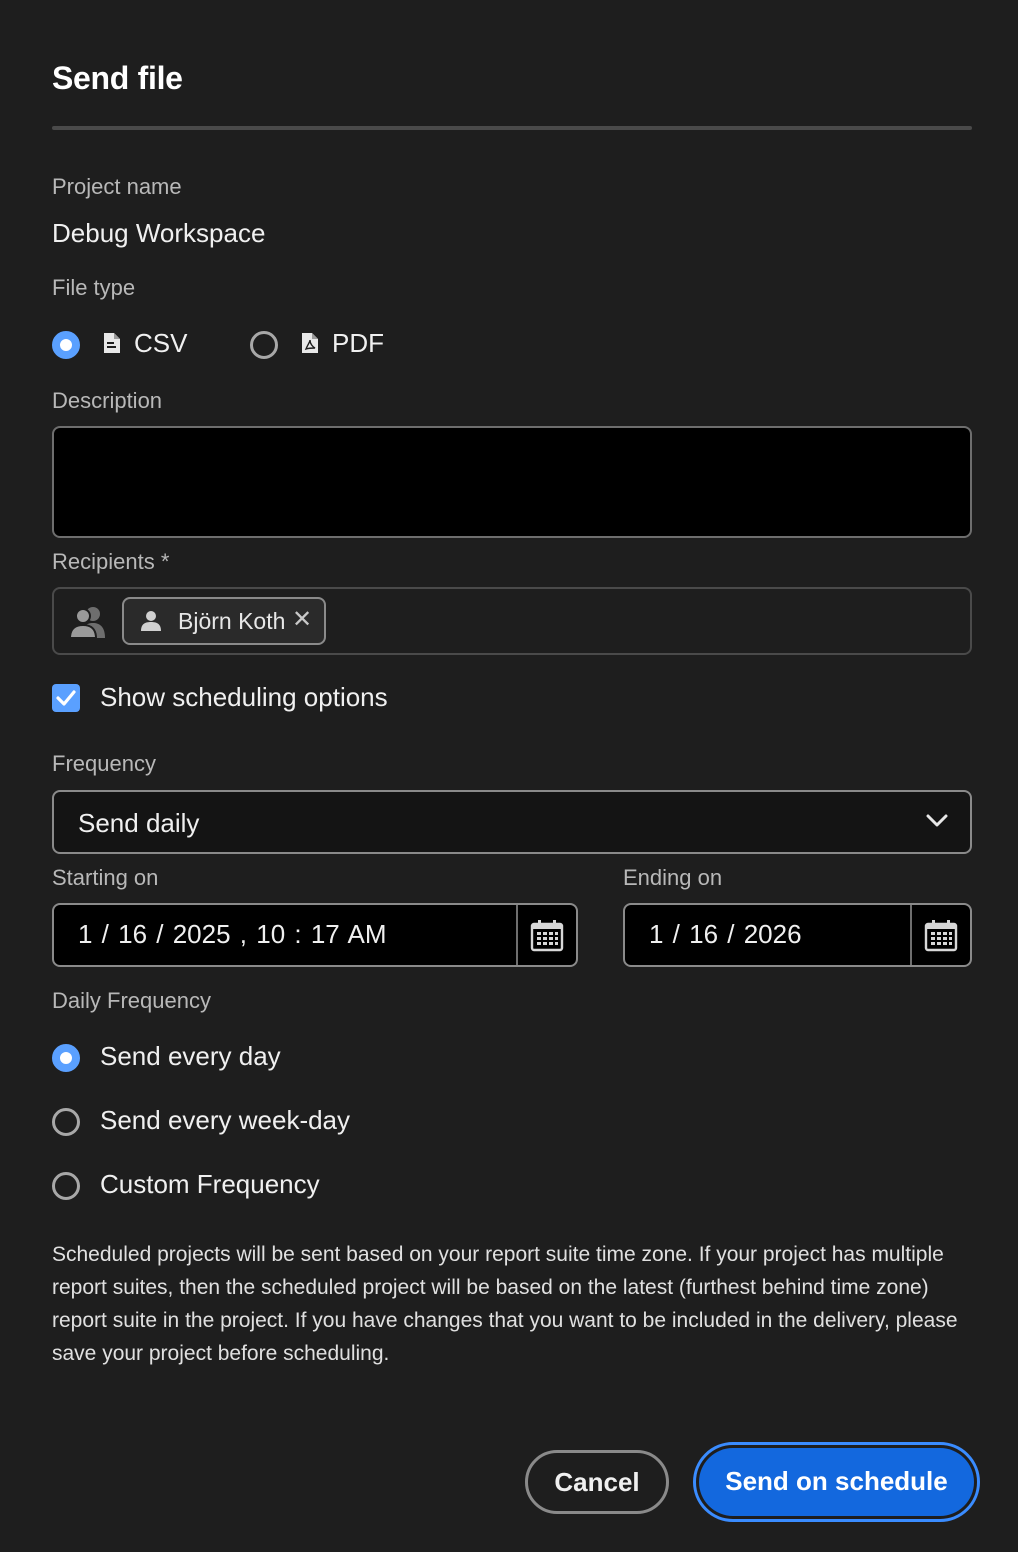 The width and height of the screenshot is (1018, 1552). I want to click on frequency-select: Send daily, so click(512, 822).